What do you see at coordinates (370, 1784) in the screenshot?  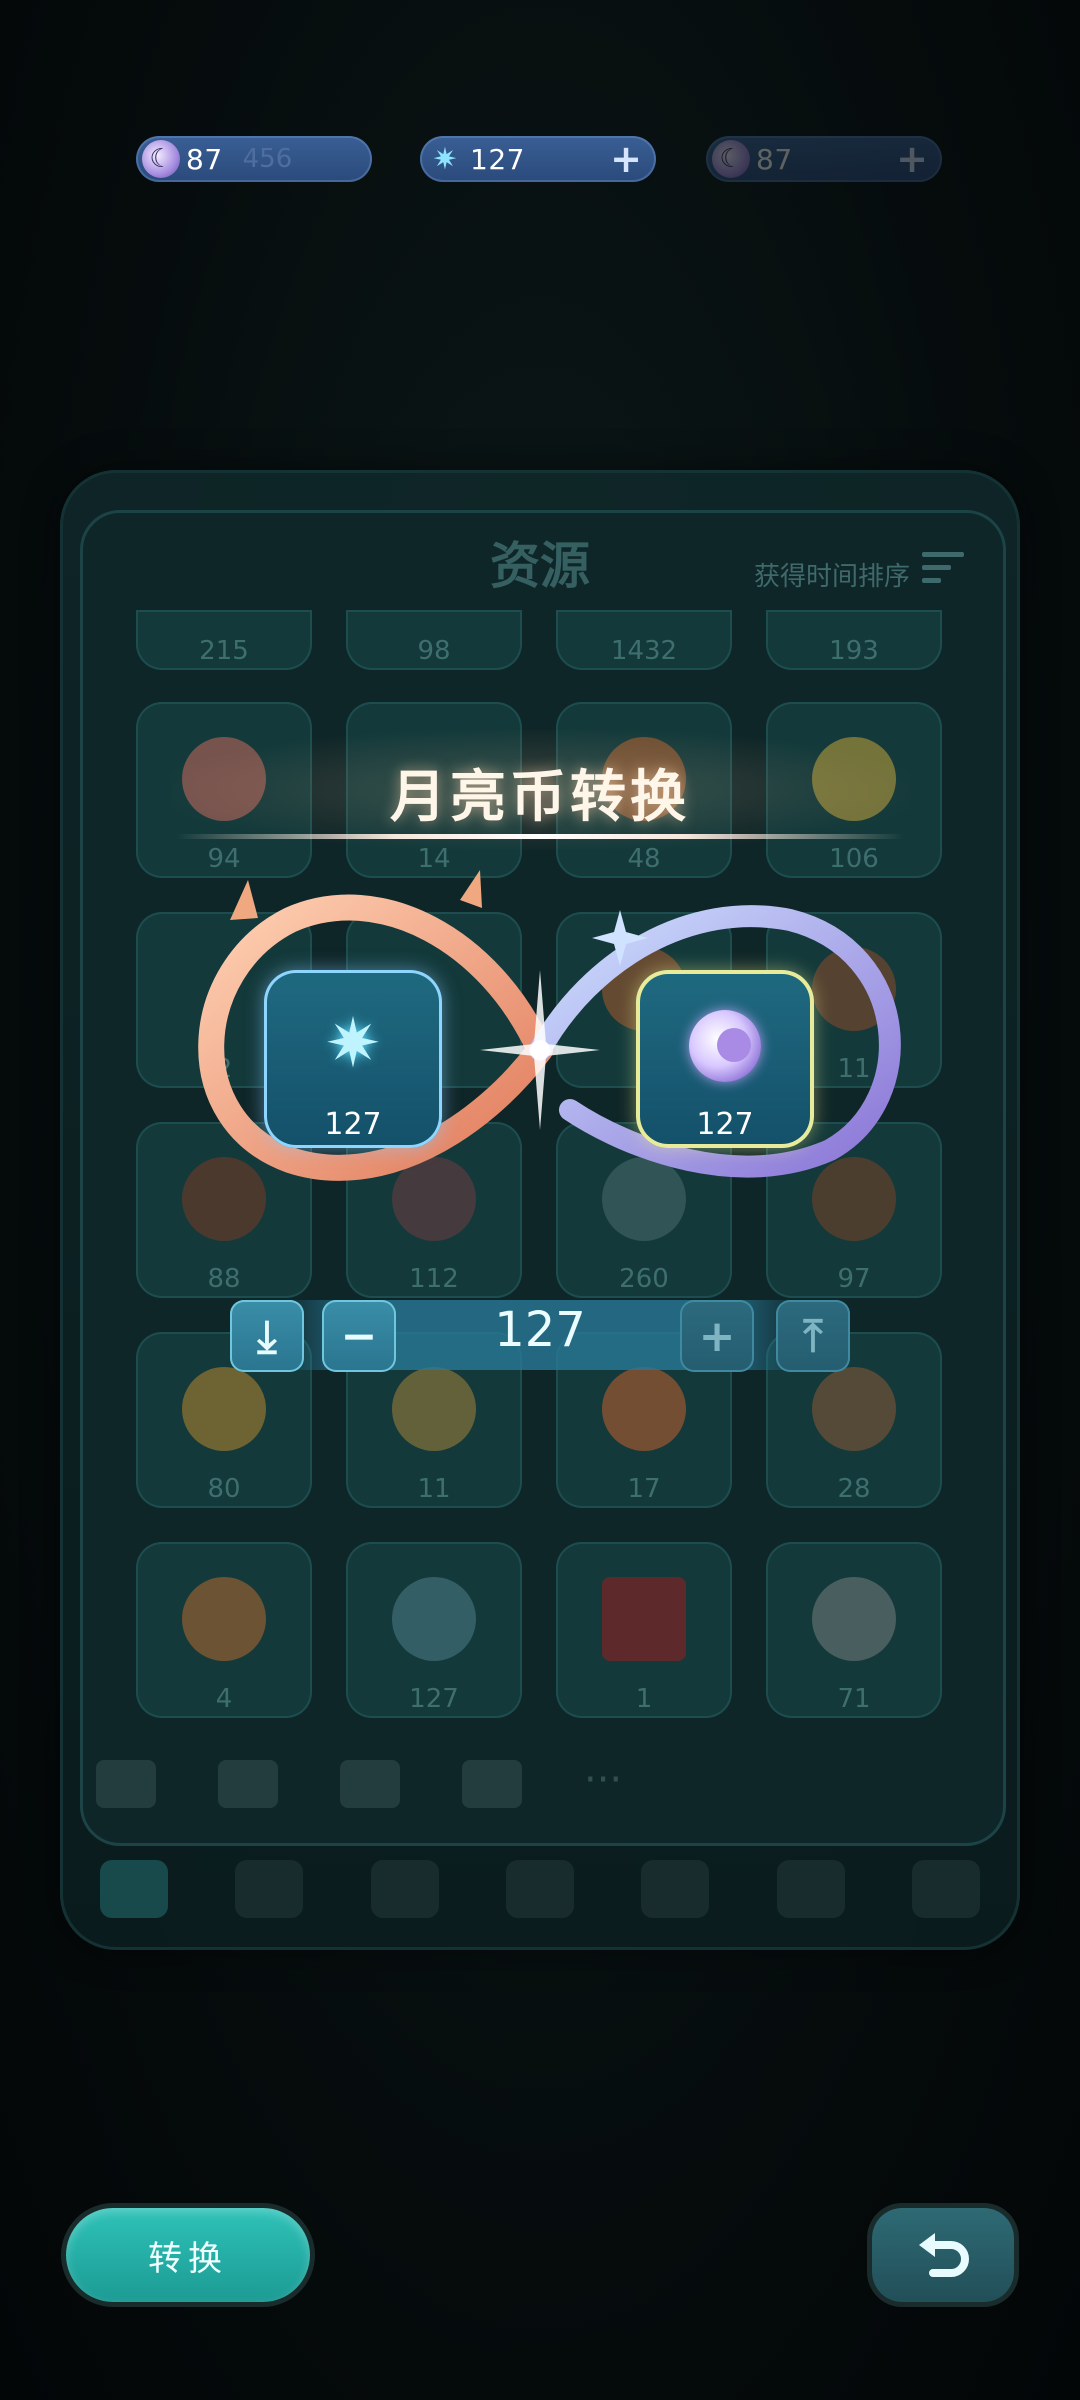 I see `bowl-tab-icon` at bounding box center [370, 1784].